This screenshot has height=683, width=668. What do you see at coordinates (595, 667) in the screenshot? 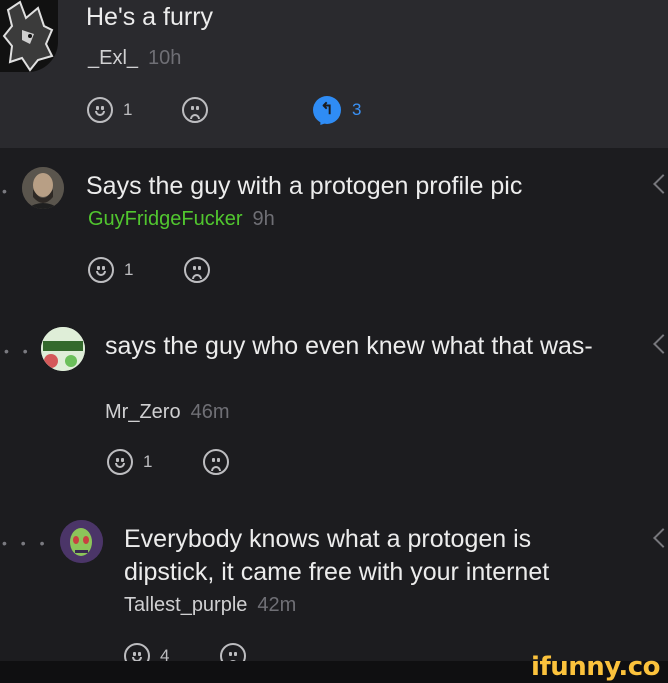
I see `ifunny-watermark-logo: ifunny.co` at bounding box center [595, 667].